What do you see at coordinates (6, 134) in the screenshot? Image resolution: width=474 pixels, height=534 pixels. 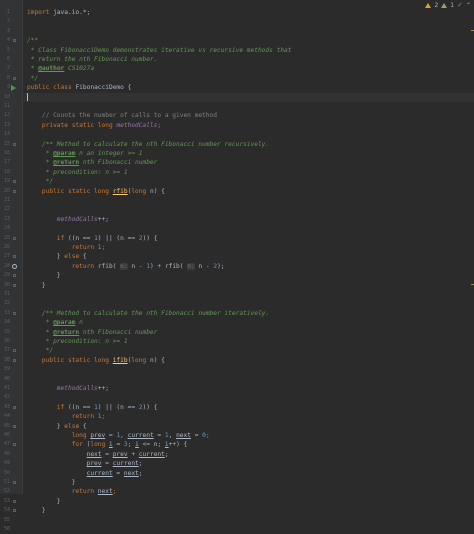 I see `line-number: 14` at bounding box center [6, 134].